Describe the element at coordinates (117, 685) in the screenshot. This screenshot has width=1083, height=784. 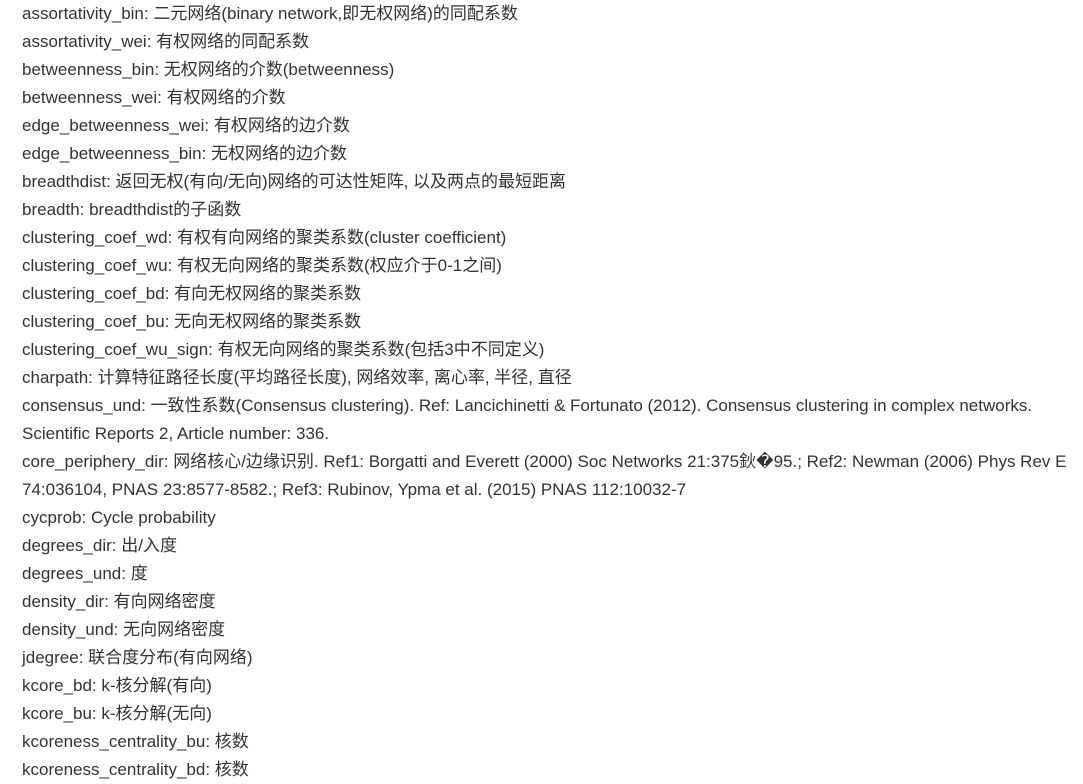
I see `list-item: kcore_bd: k-核分解(有向)` at that location.